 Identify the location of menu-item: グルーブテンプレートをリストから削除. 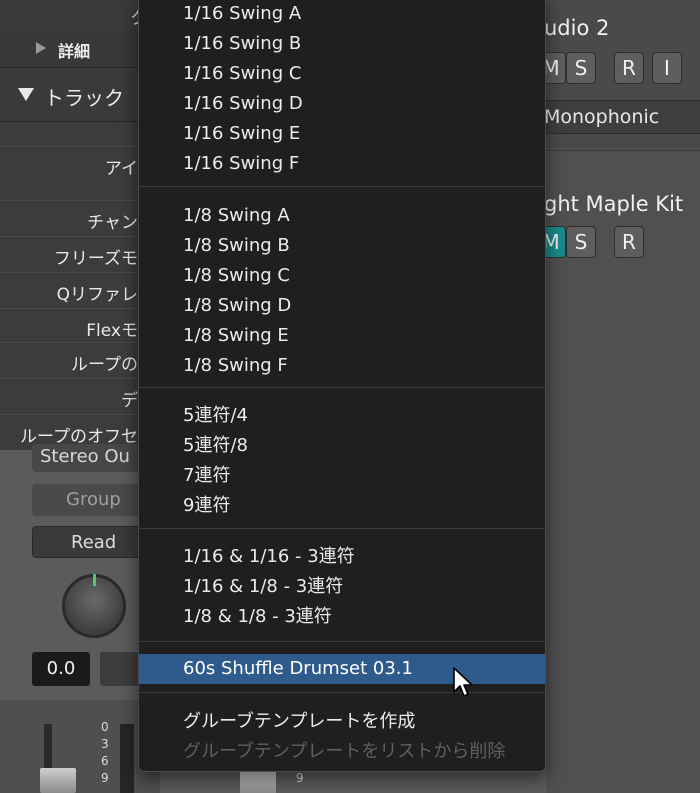
(344, 751).